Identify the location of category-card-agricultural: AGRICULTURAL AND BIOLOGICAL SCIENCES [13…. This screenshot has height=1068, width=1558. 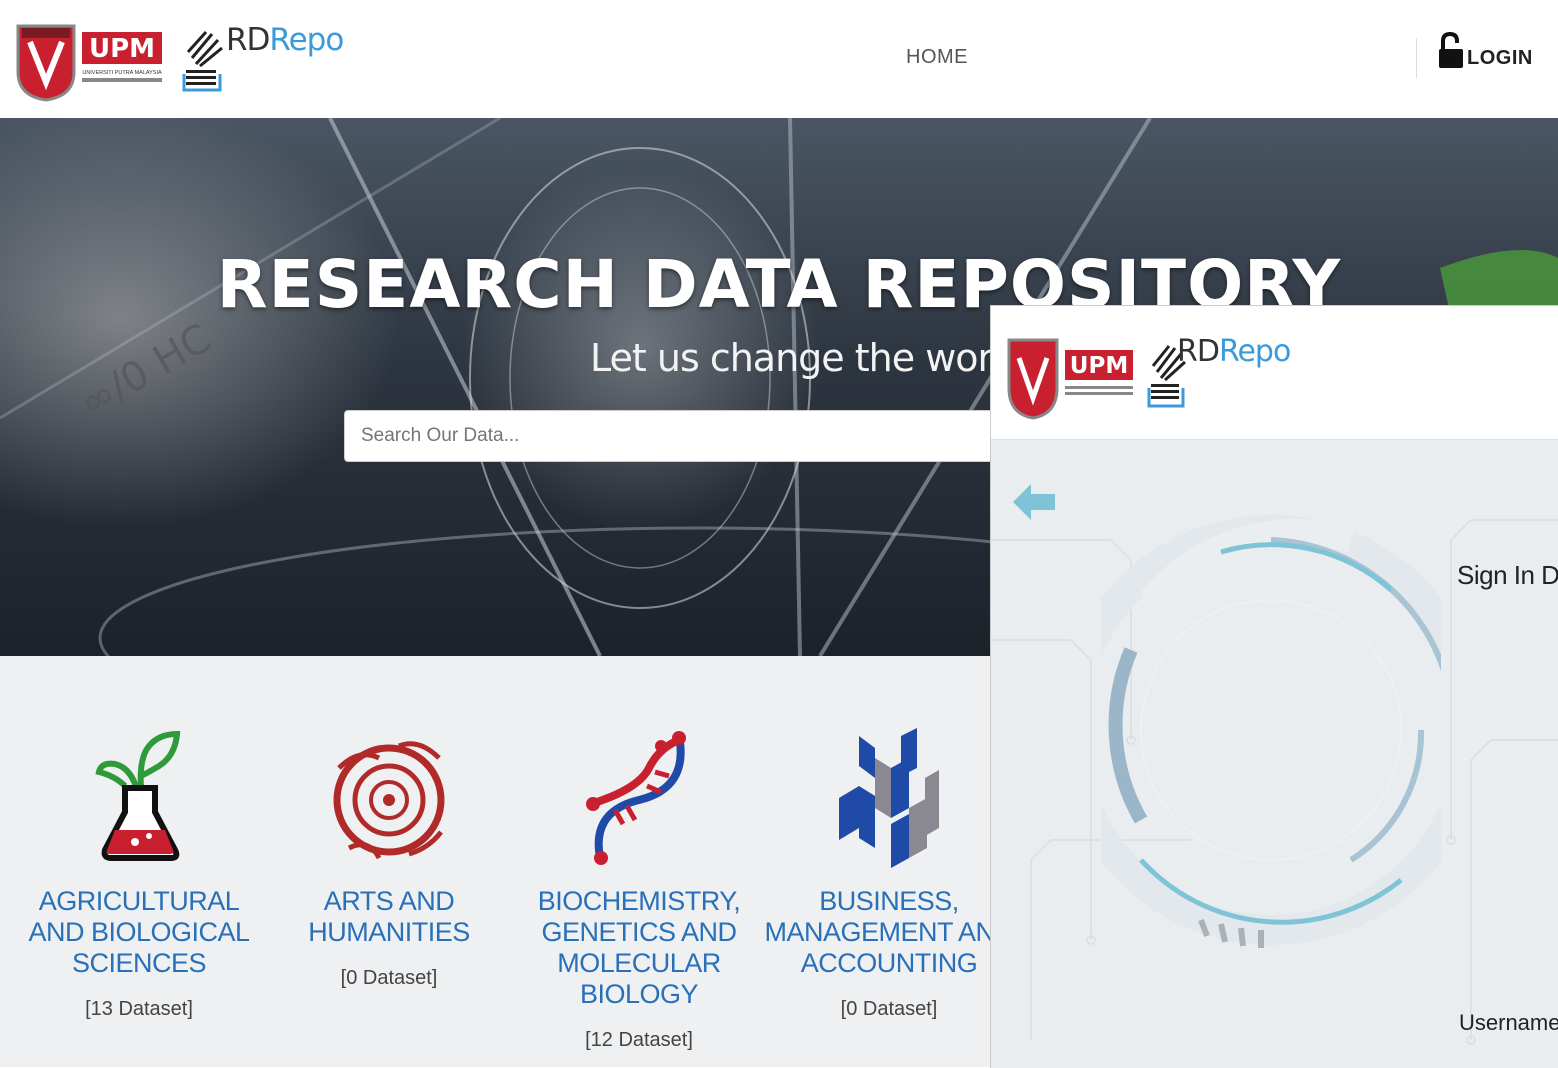
(139, 861).